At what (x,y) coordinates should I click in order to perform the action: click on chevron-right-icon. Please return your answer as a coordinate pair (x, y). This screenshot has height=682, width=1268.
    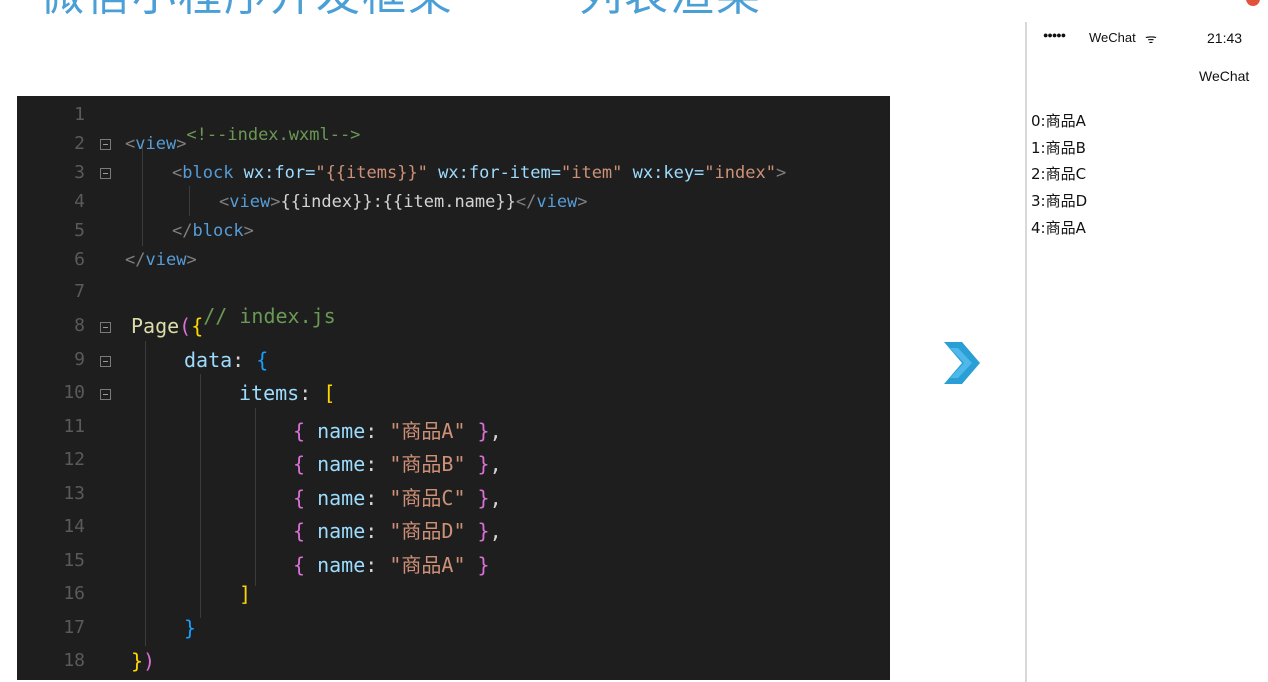
    Looking at the image, I should click on (962, 363).